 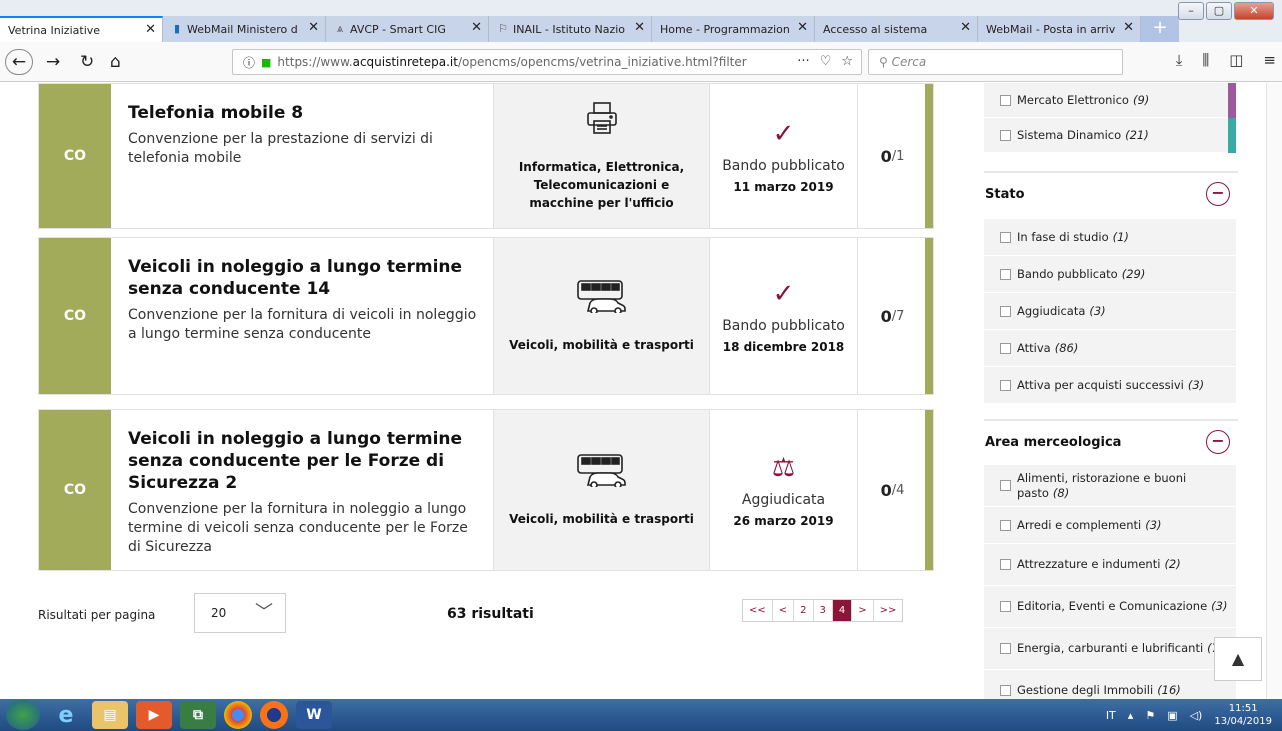 I want to click on firefox-icon, so click(x=274, y=715).